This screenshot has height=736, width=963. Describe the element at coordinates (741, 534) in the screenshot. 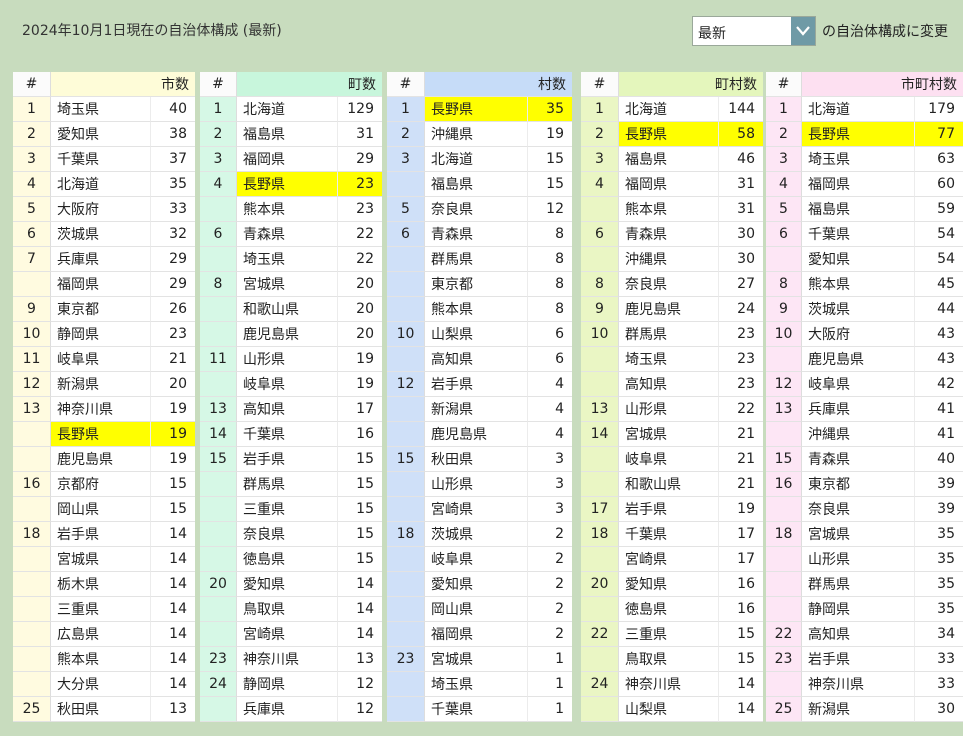

I see `count-cell: 17` at that location.